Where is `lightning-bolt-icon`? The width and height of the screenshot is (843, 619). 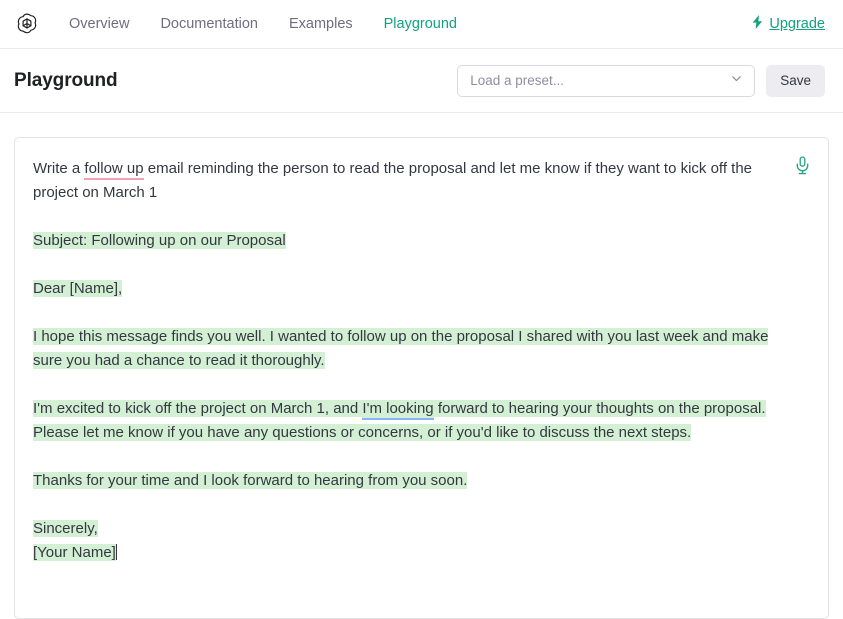
lightning-bolt-icon is located at coordinates (757, 24).